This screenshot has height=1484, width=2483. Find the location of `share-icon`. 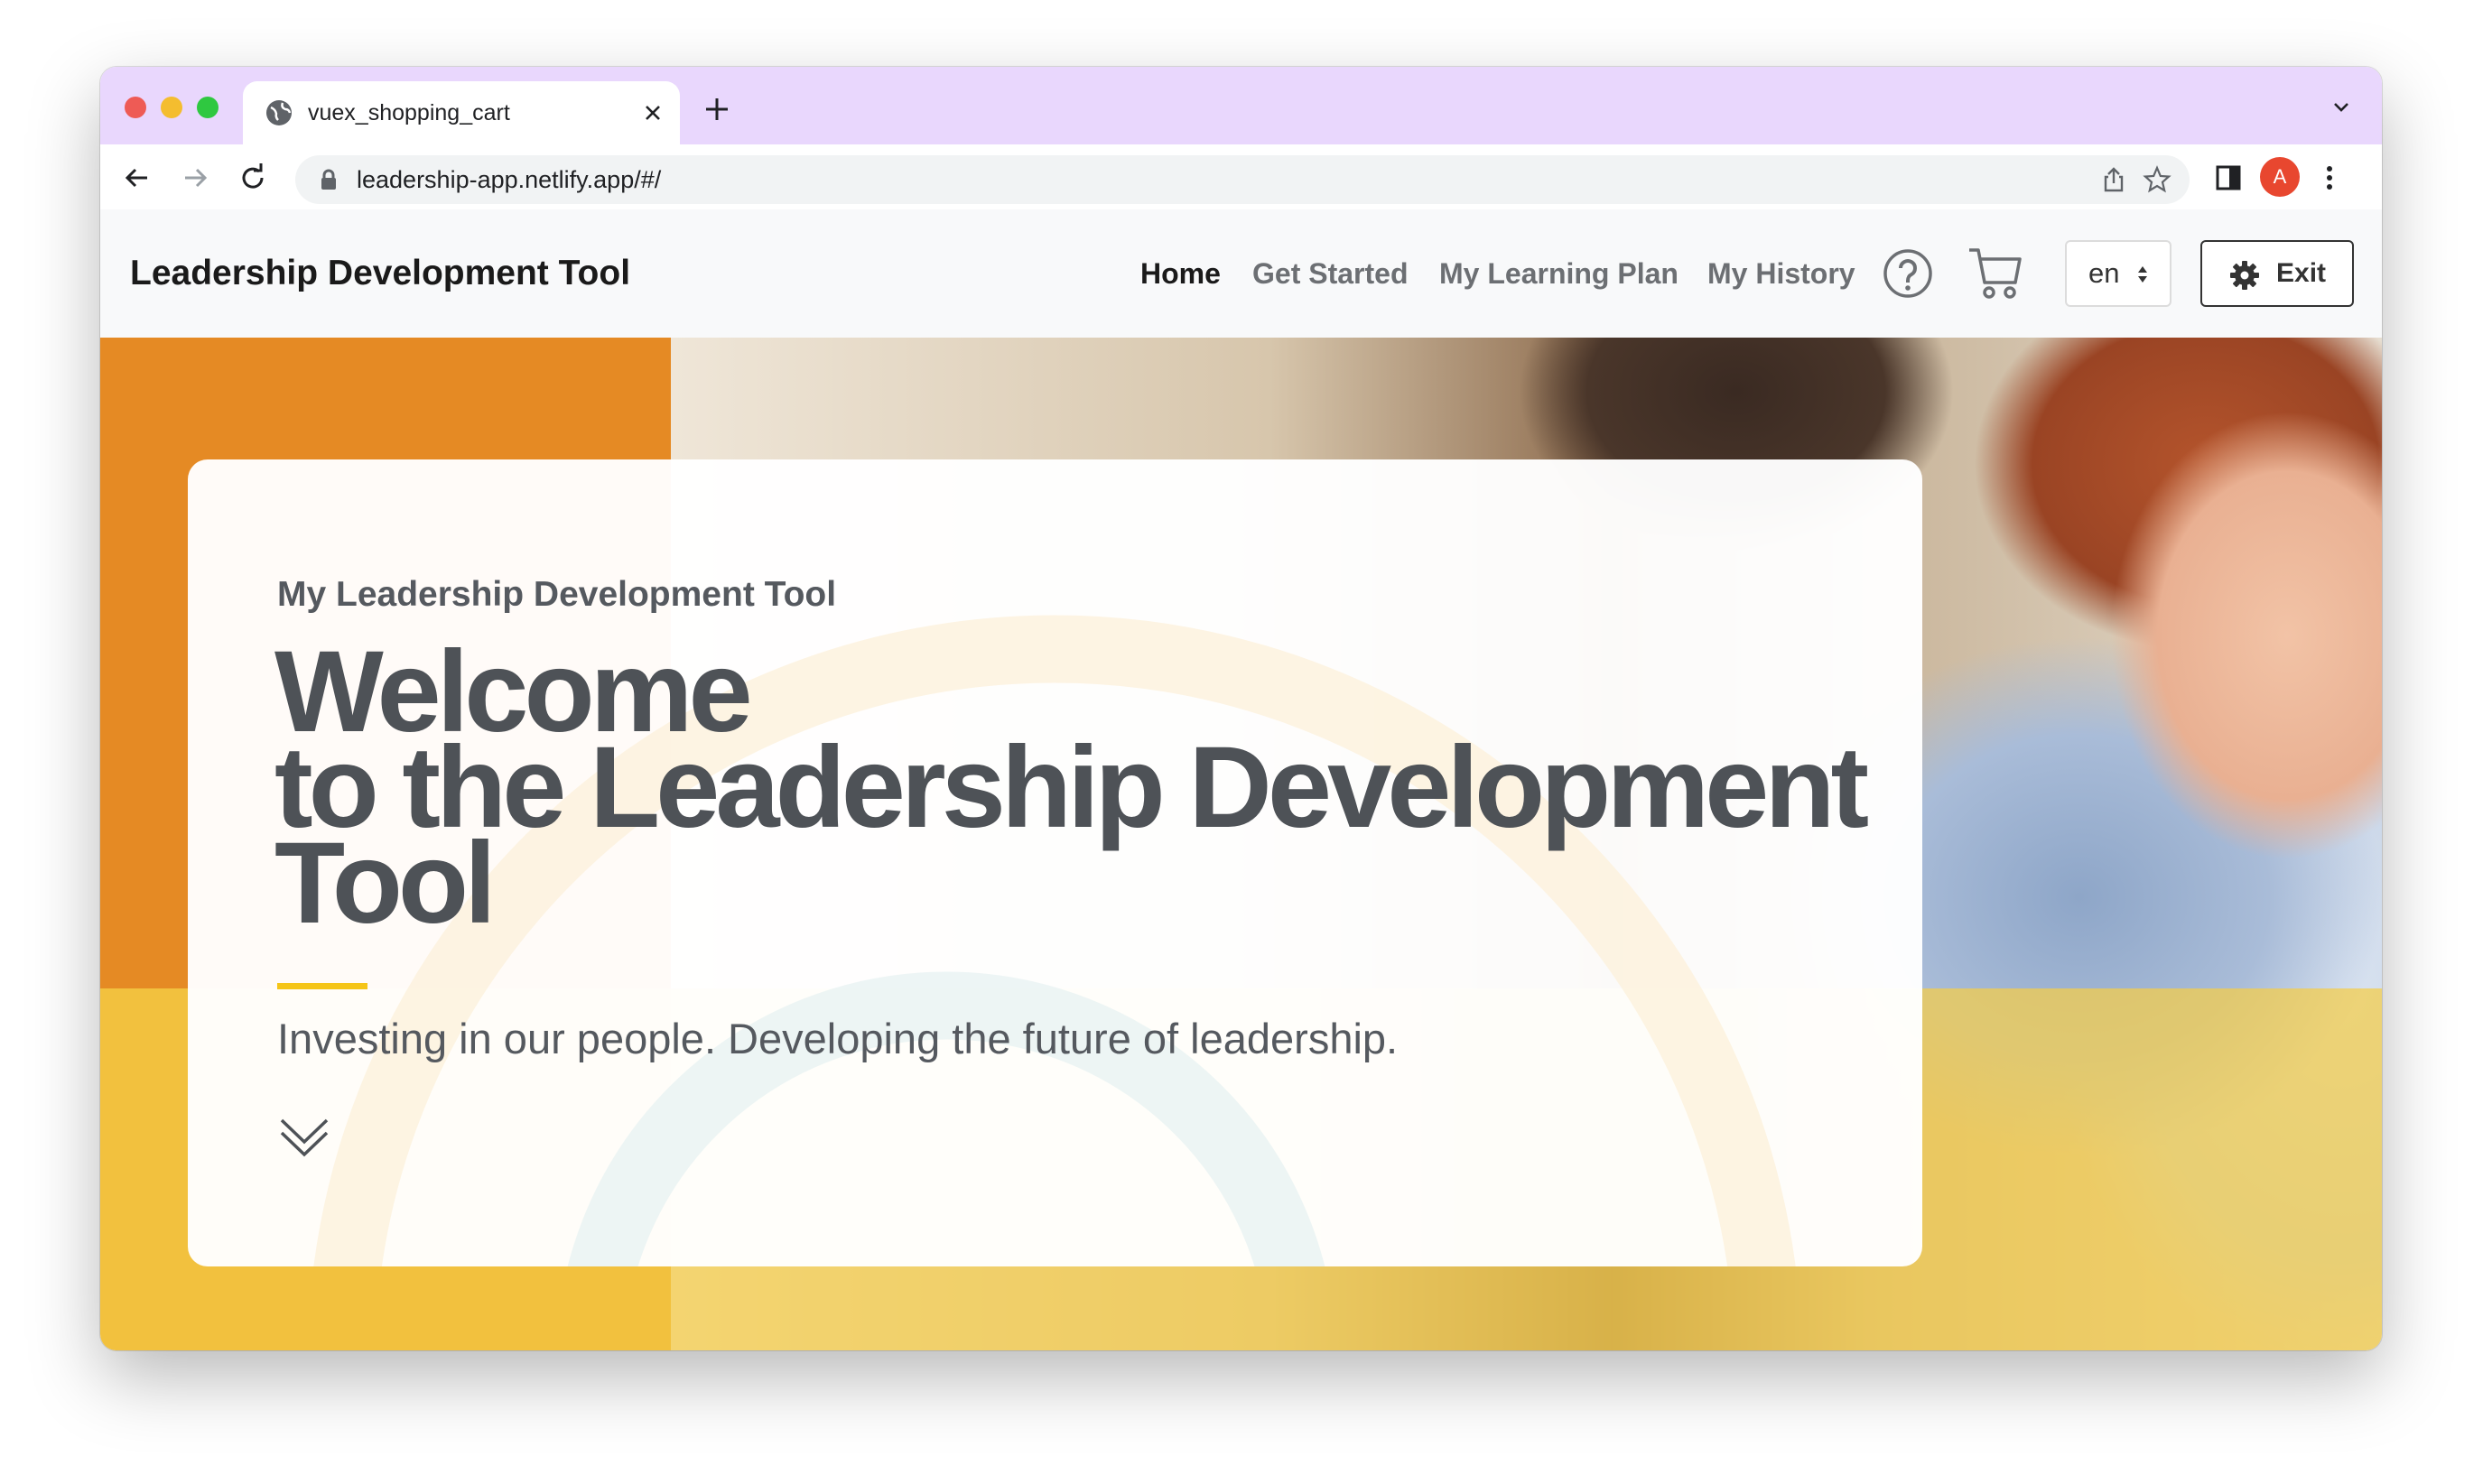

share-icon is located at coordinates (2113, 180).